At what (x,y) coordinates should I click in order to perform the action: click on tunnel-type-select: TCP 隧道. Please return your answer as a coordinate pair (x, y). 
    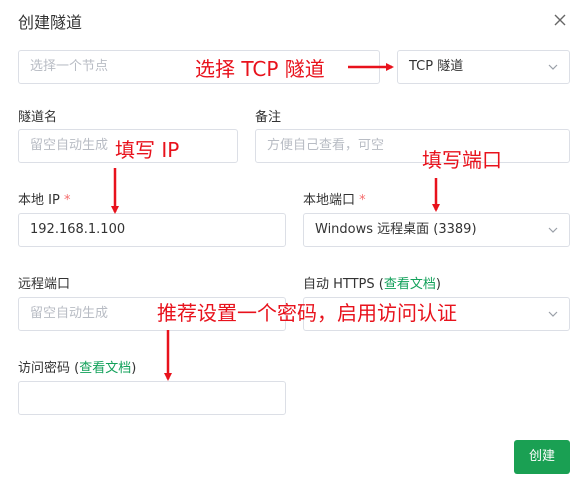
    Looking at the image, I should click on (483, 67).